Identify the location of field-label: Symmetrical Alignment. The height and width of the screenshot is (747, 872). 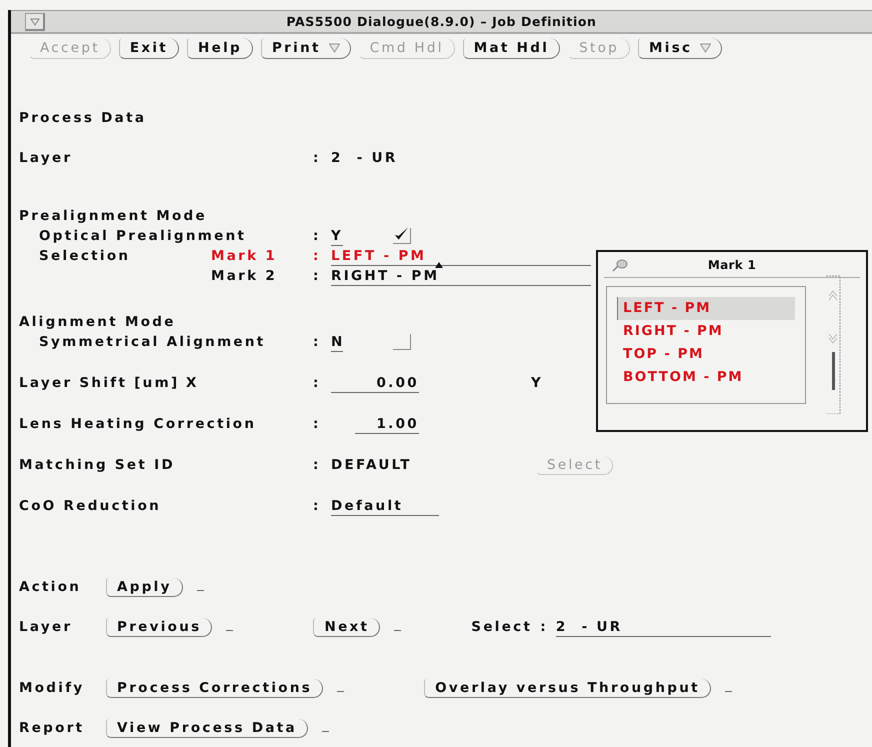
(152, 342).